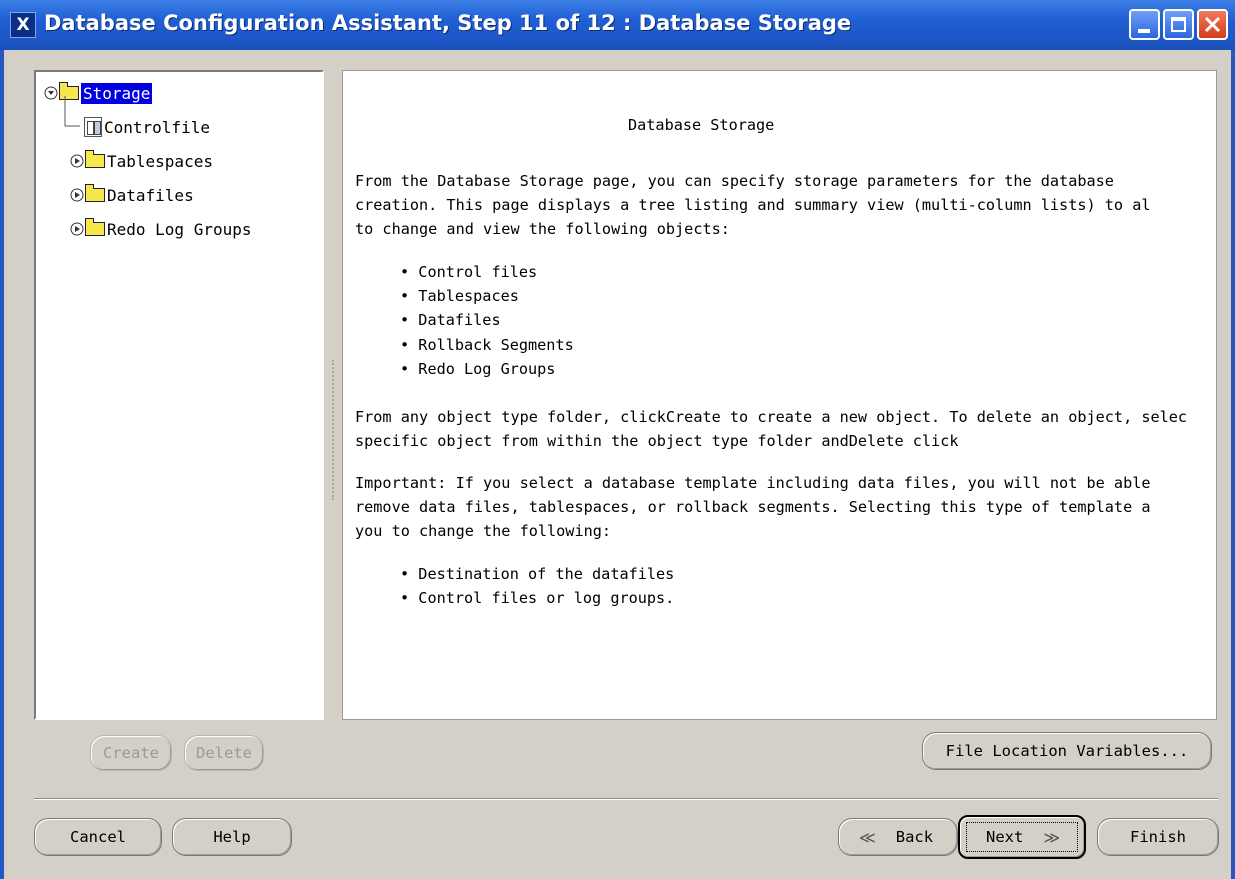 This screenshot has width=1235, height=879. What do you see at coordinates (478, 369) in the screenshot?
I see `object-list-item: • Redo Log Groups` at bounding box center [478, 369].